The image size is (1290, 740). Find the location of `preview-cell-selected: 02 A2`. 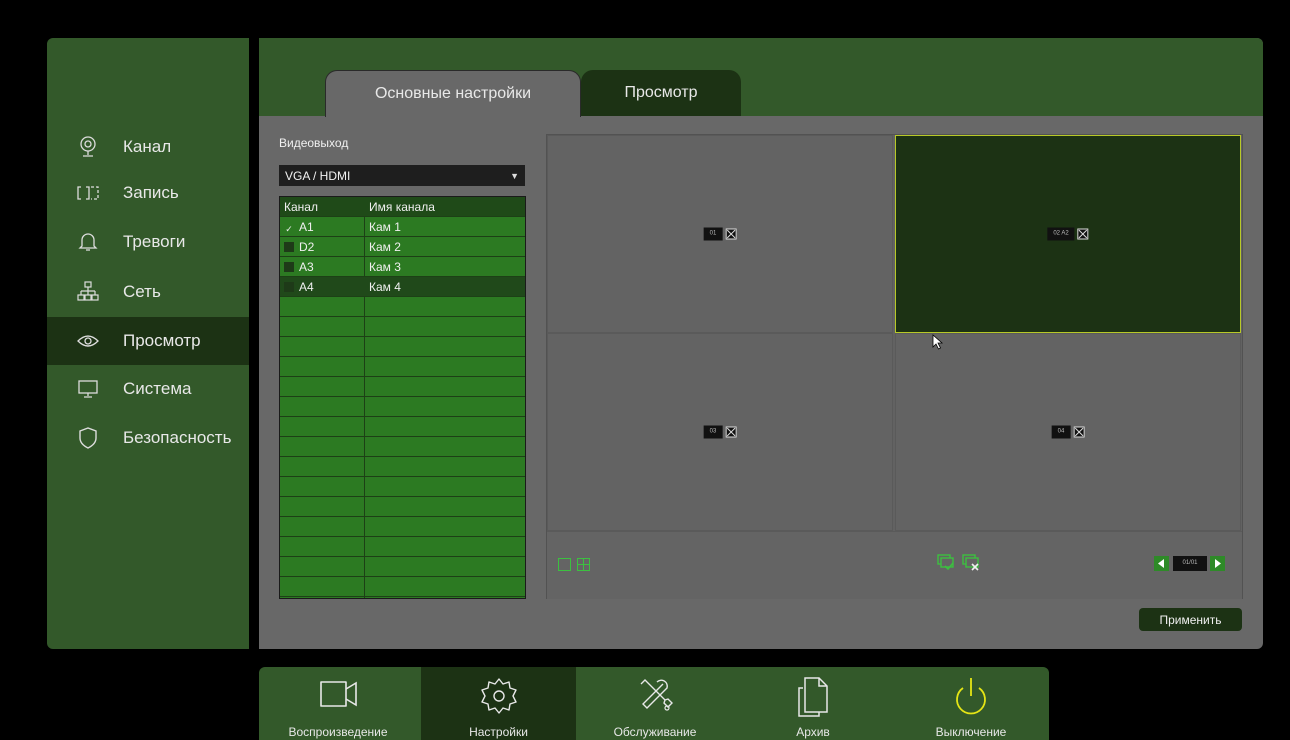

preview-cell-selected: 02 A2 is located at coordinates (1068, 234).